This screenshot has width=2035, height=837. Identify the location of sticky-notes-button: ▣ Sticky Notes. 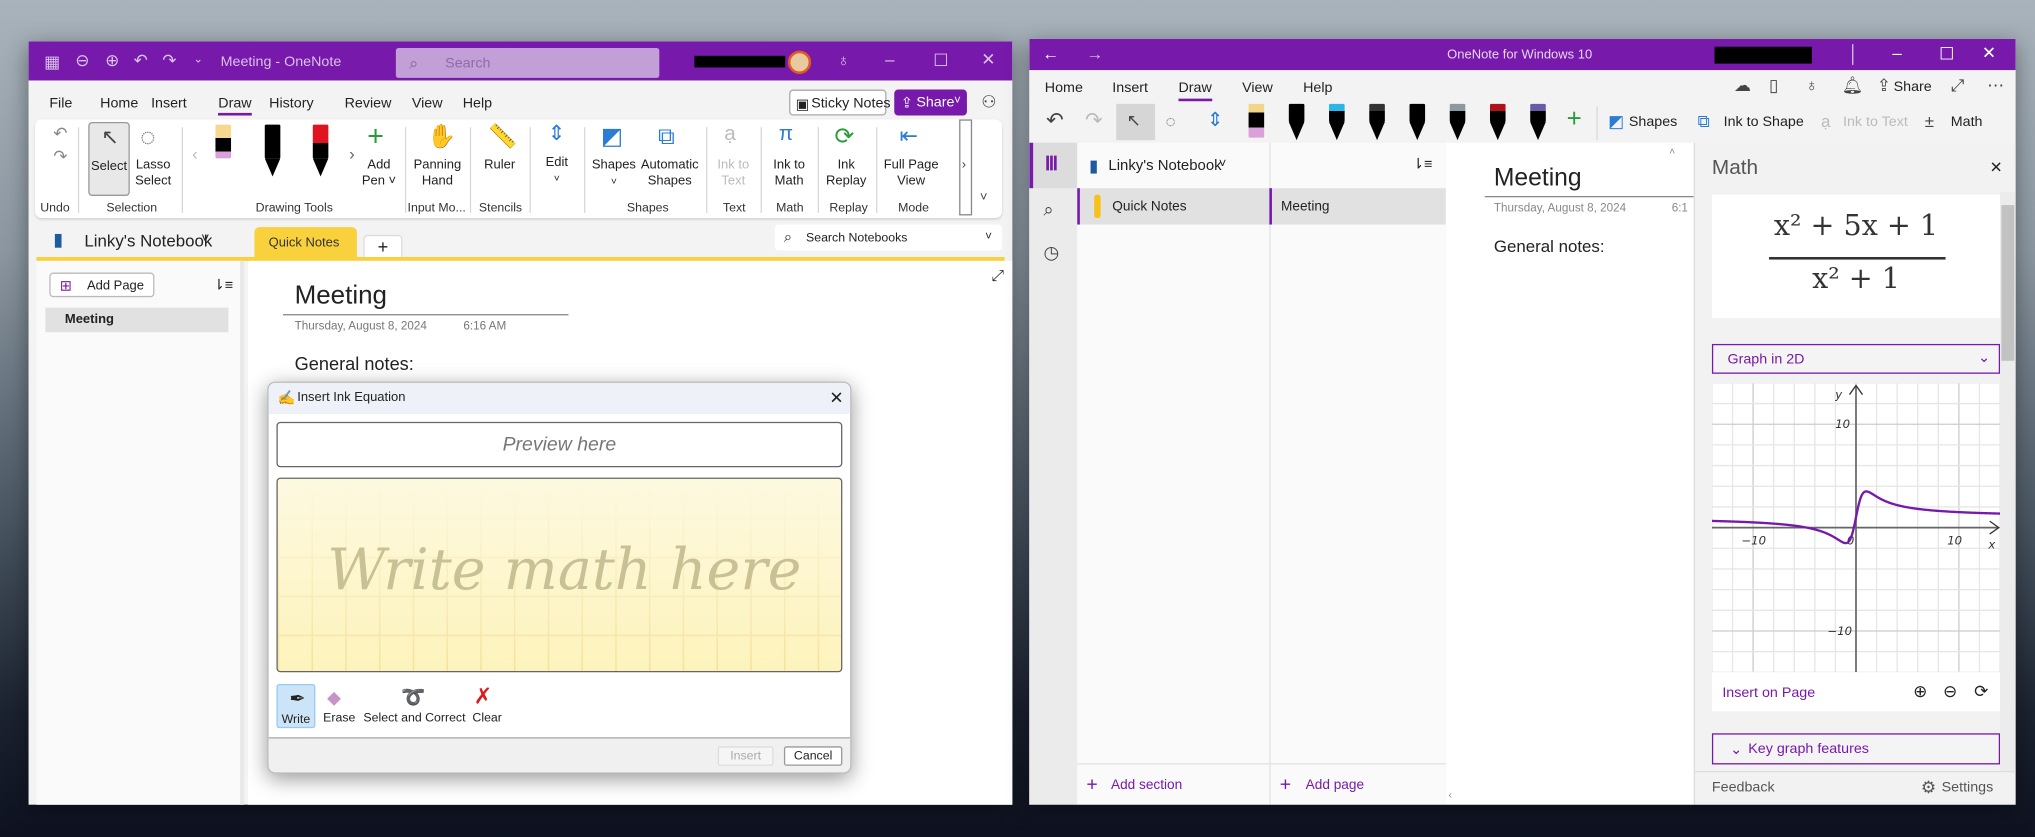
(840, 102).